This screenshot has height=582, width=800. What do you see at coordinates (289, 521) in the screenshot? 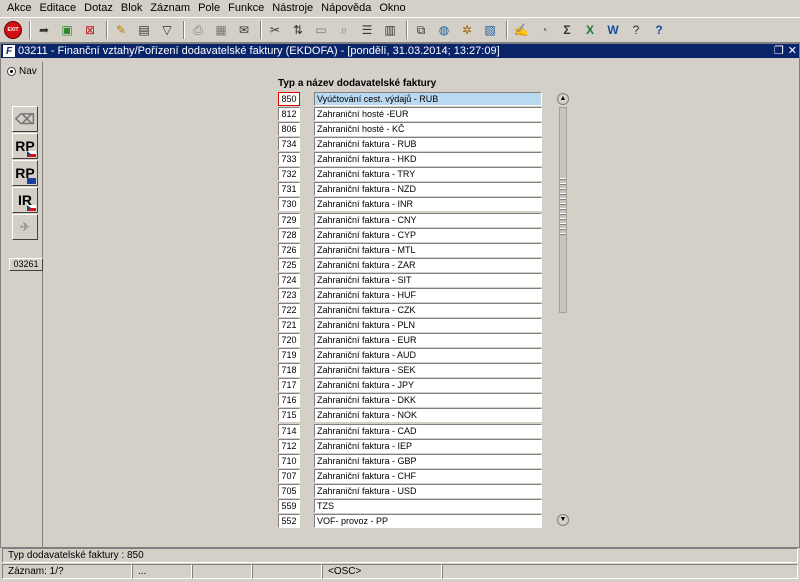
I see `invoice-type-code-field: 552` at bounding box center [289, 521].